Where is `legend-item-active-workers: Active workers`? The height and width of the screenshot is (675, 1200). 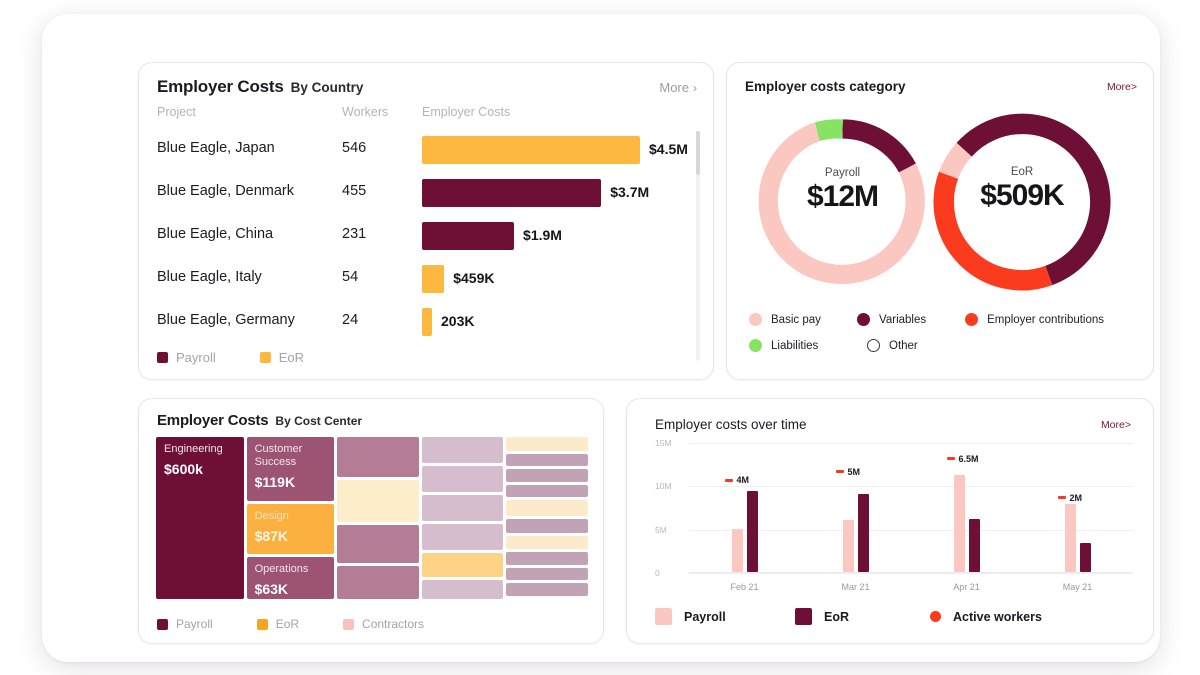 legend-item-active-workers: Active workers is located at coordinates (986, 617).